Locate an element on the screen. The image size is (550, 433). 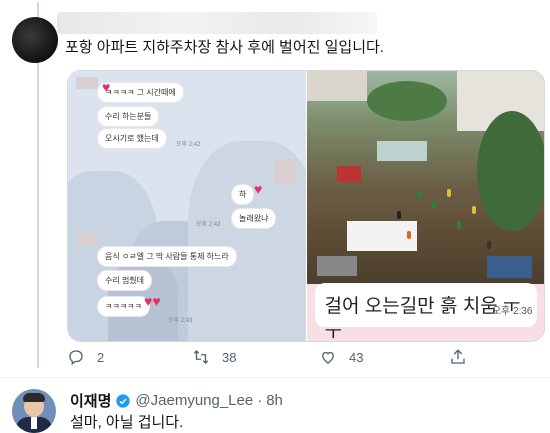
chat-bubble: 수리 멈췄데 is located at coordinates (125, 280).